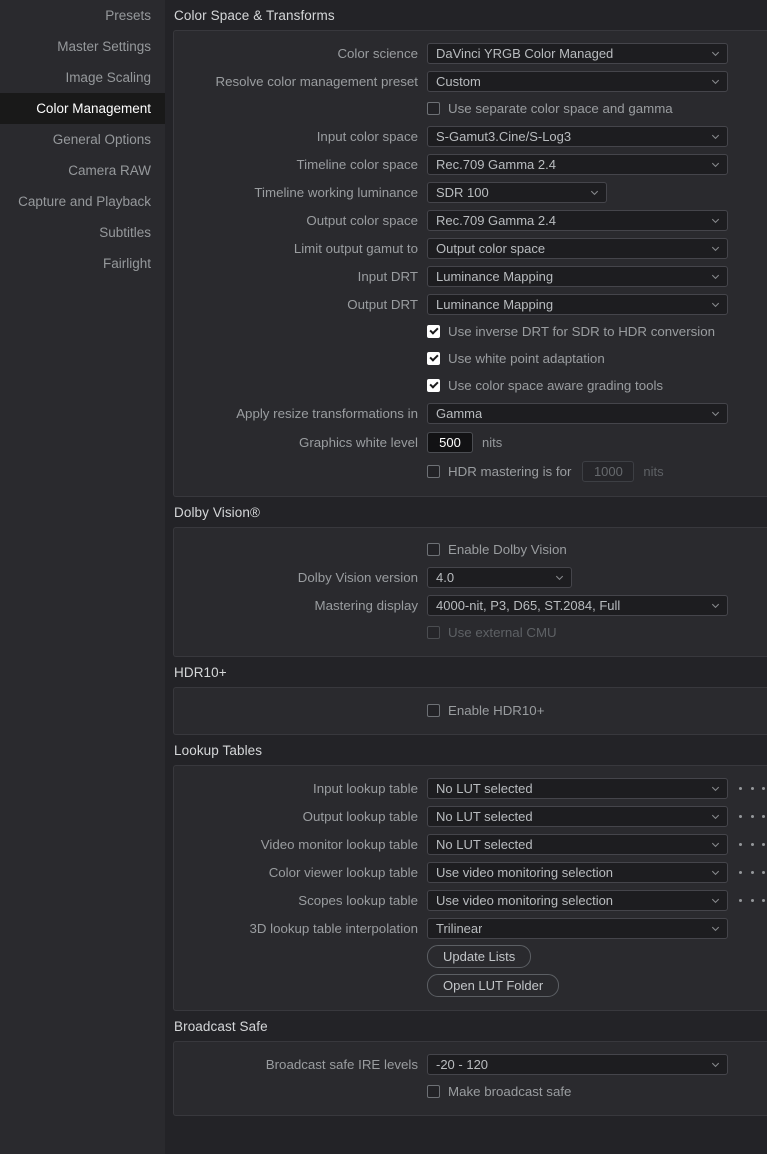  What do you see at coordinates (517, 192) in the screenshot?
I see `dropdown-timeline-working-luminance: SDR 100` at bounding box center [517, 192].